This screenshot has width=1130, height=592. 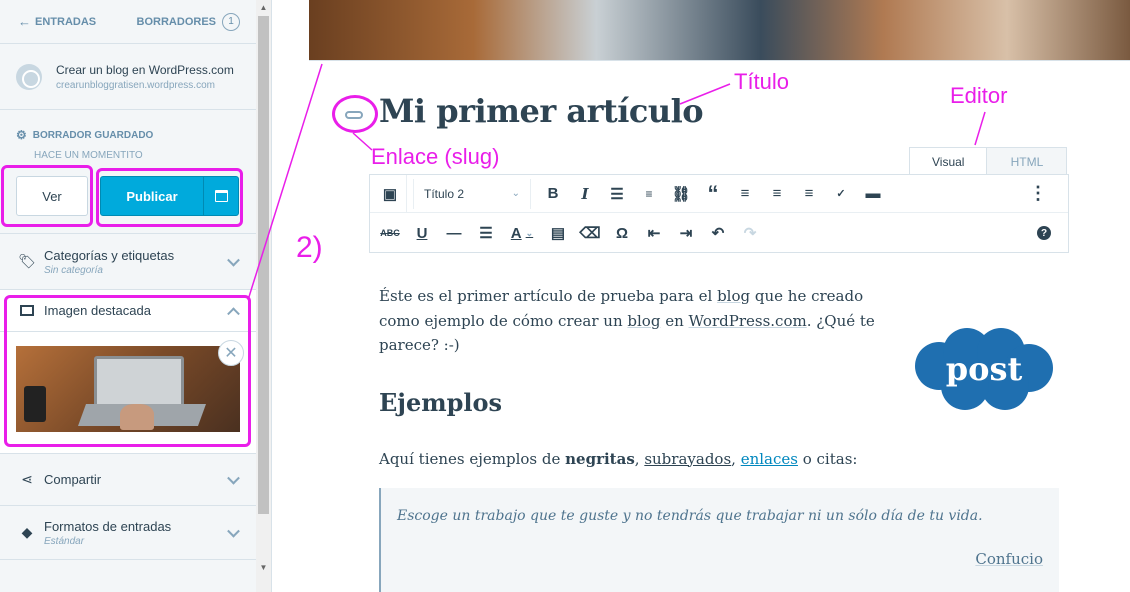 What do you see at coordinates (263, 7) in the screenshot?
I see `scroll-up-arrow: ▲` at bounding box center [263, 7].